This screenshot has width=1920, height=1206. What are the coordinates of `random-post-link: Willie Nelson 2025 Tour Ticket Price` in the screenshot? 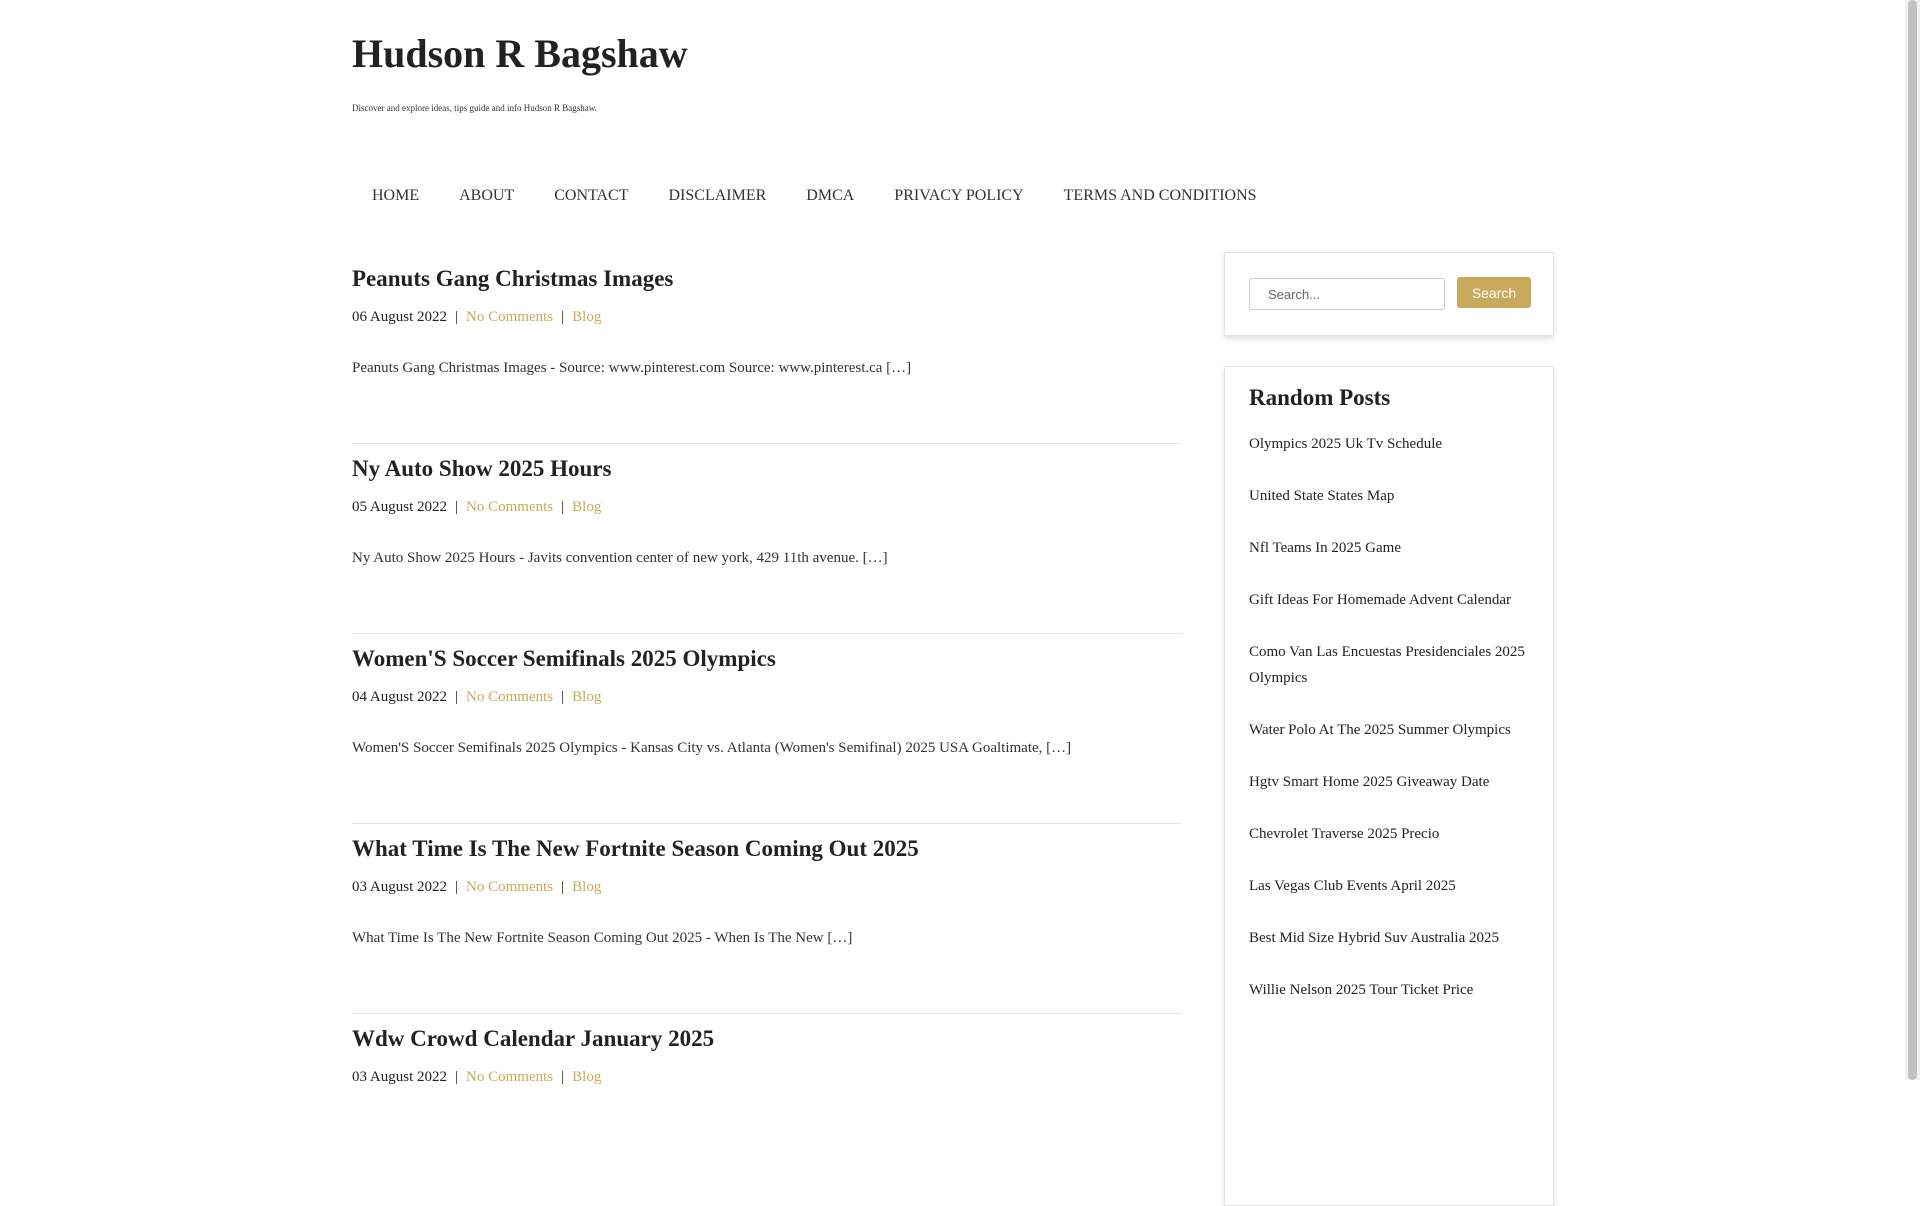 It's located at (1389, 990).